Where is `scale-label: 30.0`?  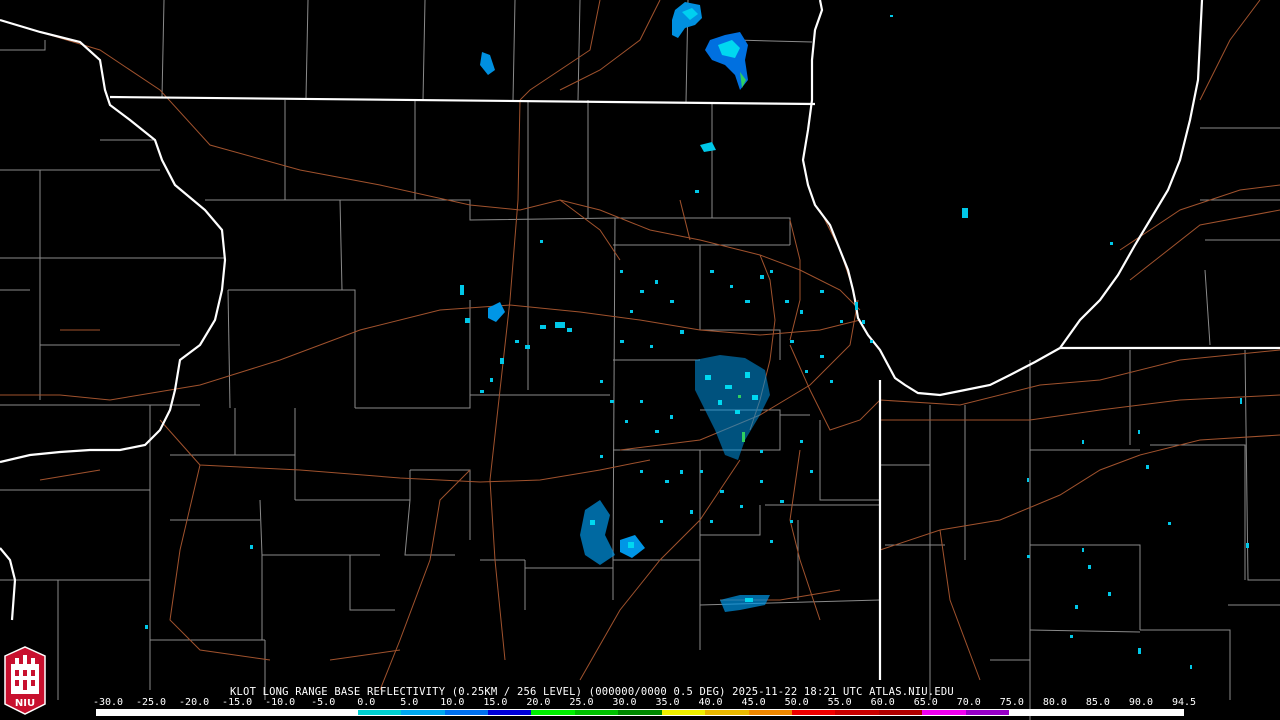 scale-label: 30.0 is located at coordinates (624, 702).